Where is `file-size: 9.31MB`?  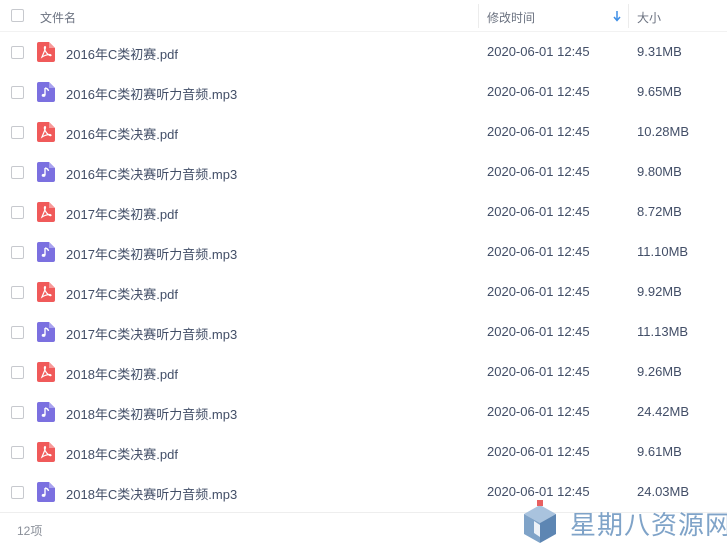 file-size: 9.31MB is located at coordinates (659, 51).